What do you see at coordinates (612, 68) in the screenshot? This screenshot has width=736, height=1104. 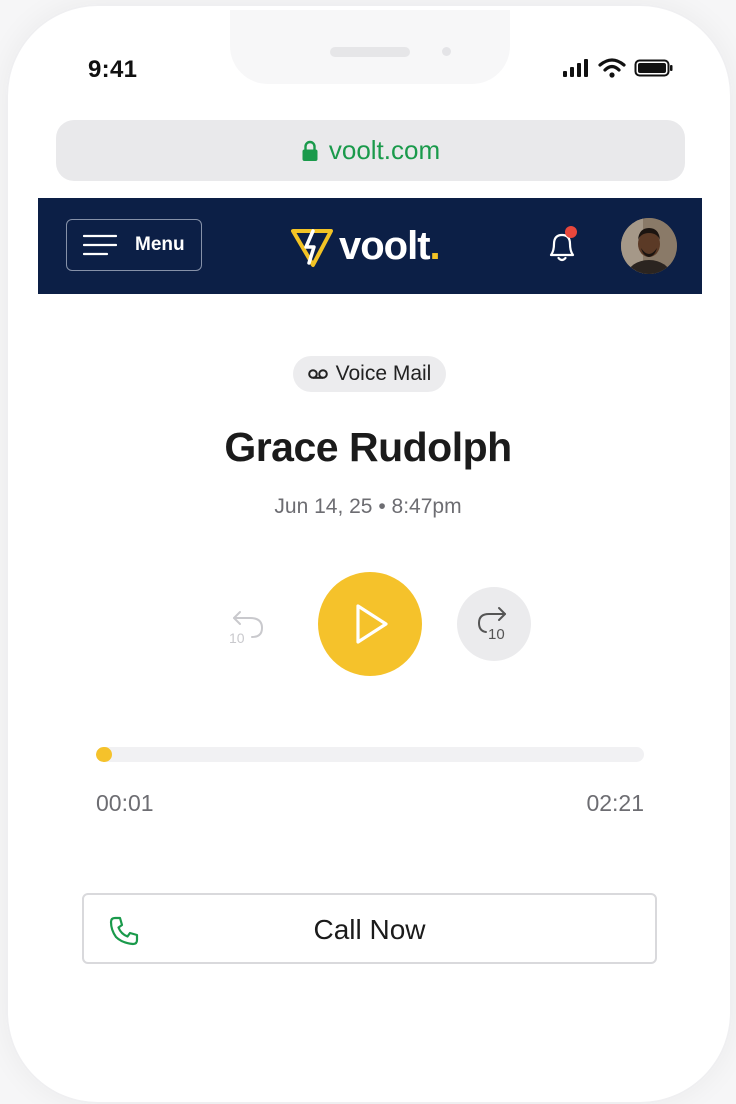 I see `wifi-icon` at bounding box center [612, 68].